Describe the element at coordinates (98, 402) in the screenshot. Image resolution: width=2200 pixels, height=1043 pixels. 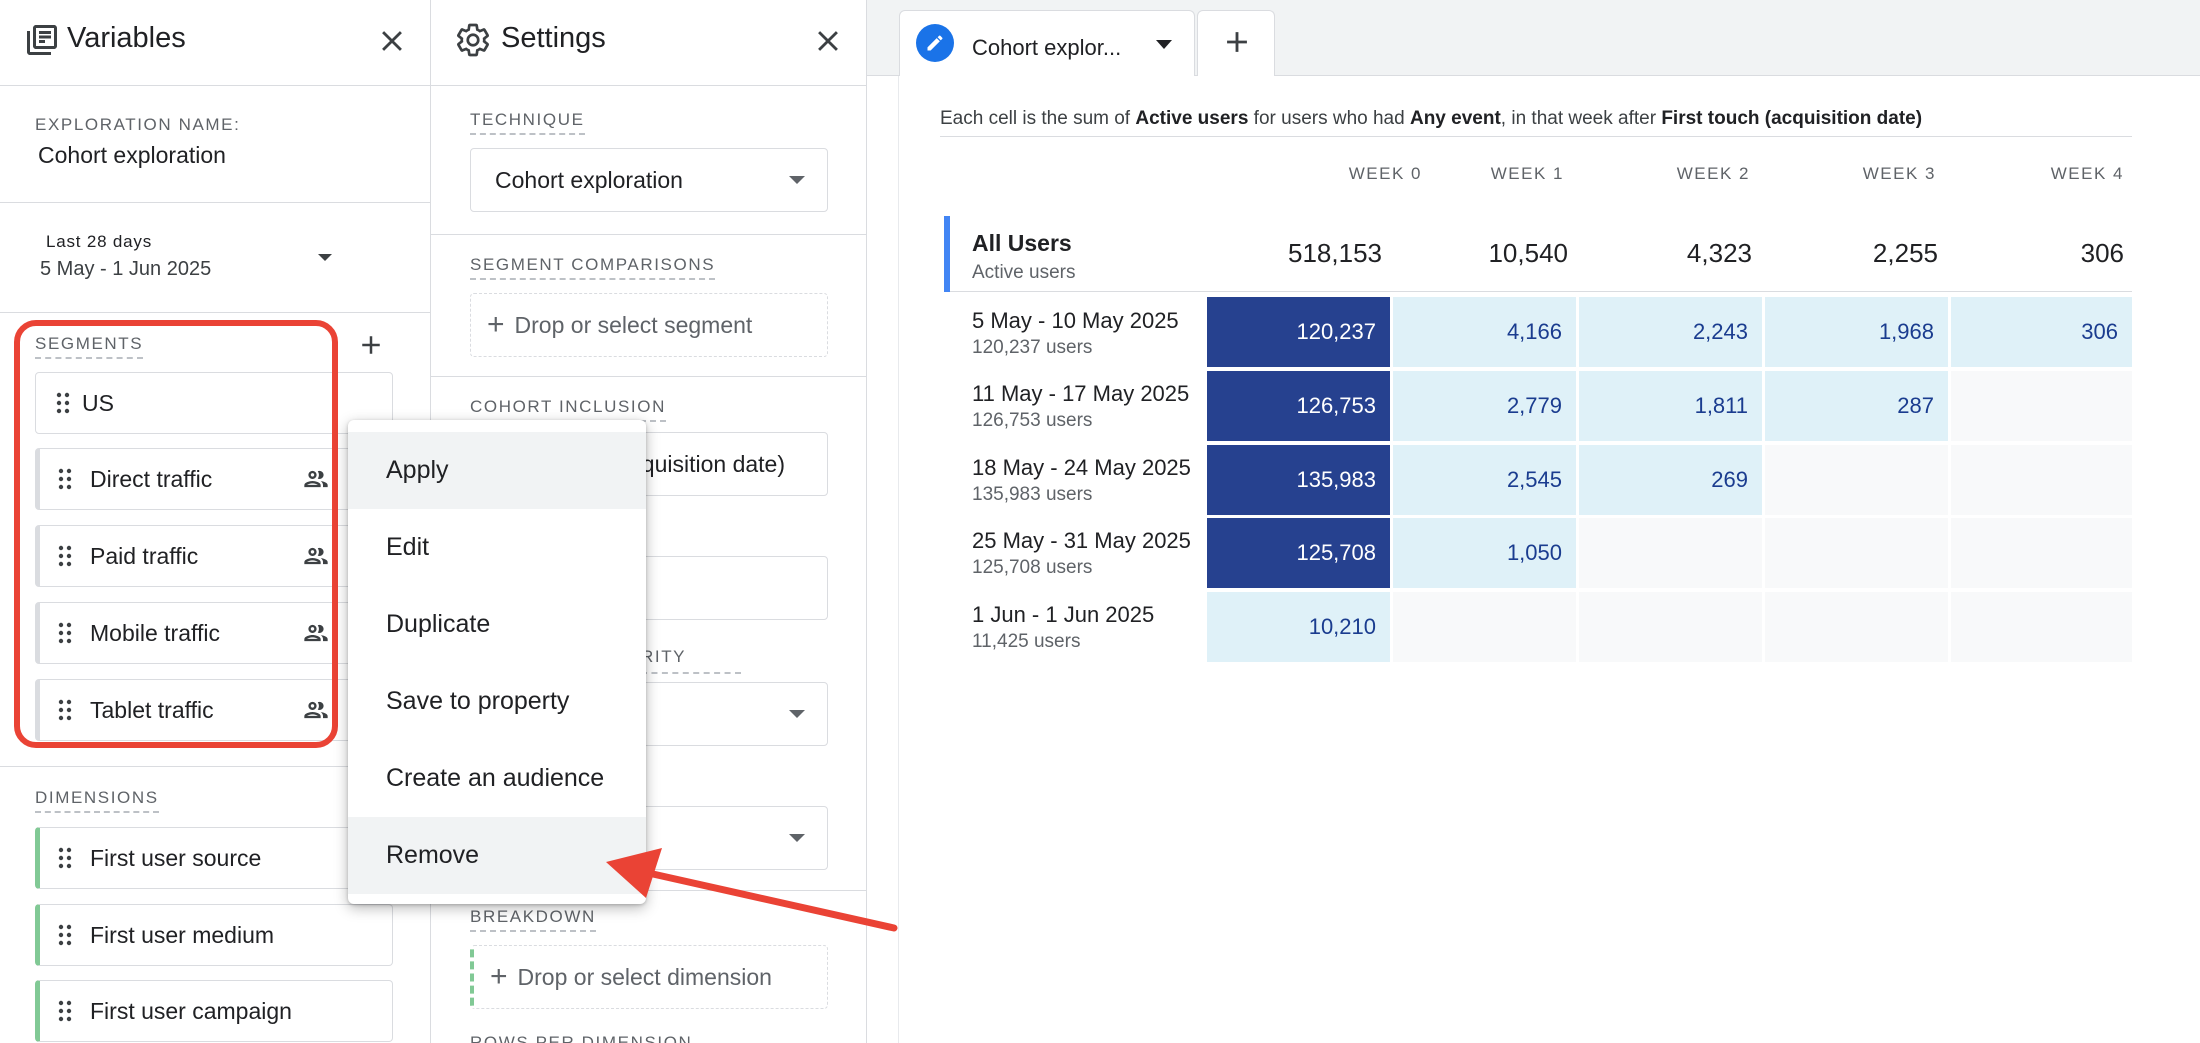
I see `segment-label: US` at that location.